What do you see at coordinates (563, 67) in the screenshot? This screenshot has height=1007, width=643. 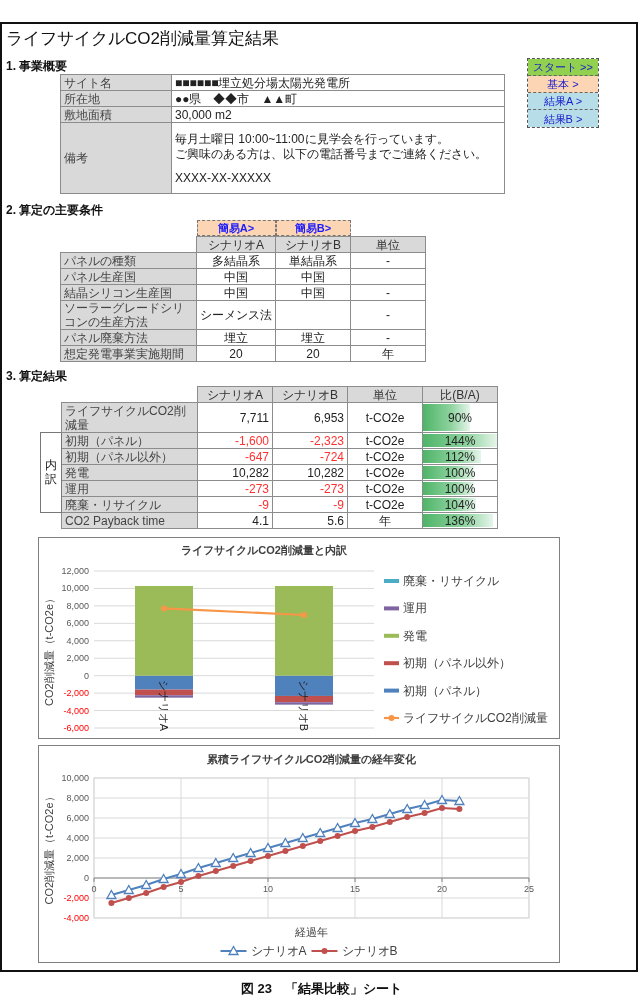 I see `nav-button: スタート >>` at bounding box center [563, 67].